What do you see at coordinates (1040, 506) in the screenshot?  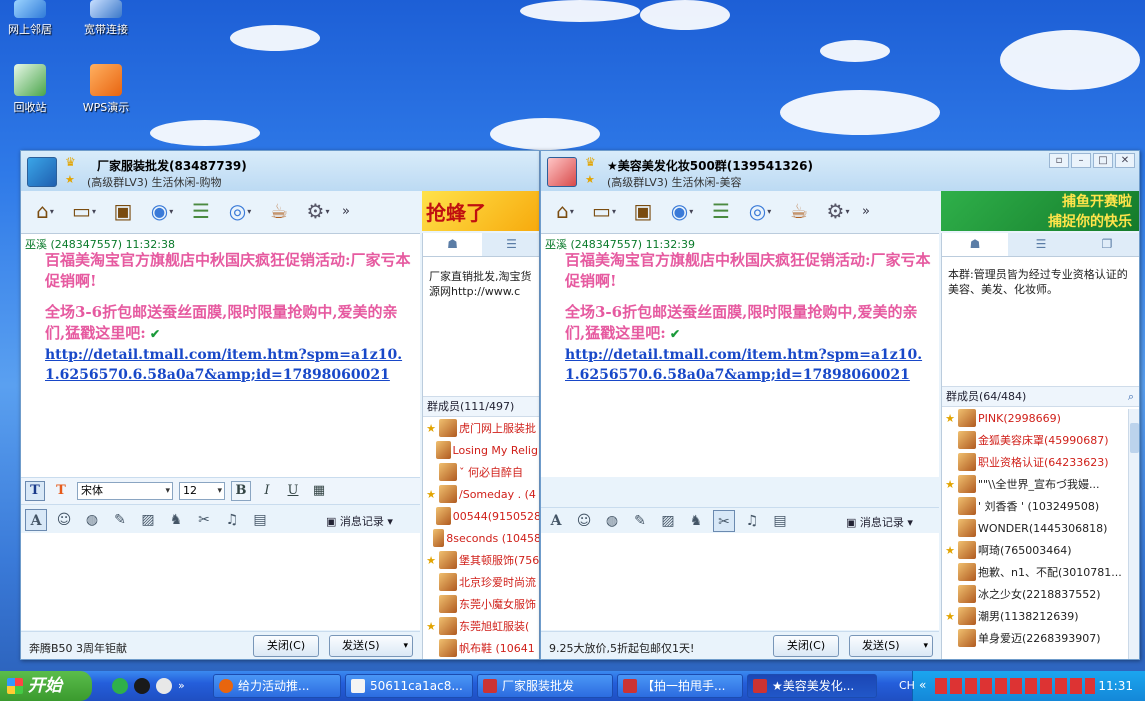 I see `member-row: ' 刘香香 ' (103249508)` at bounding box center [1040, 506].